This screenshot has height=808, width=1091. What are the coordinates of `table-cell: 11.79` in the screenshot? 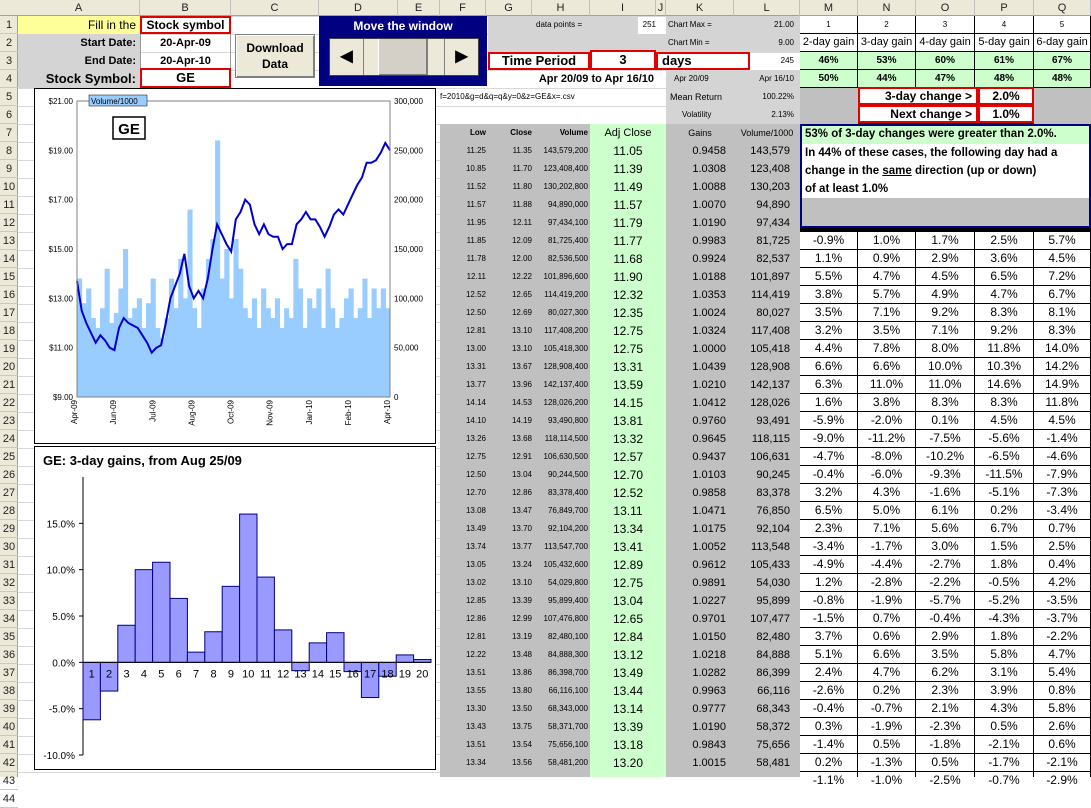 It's located at (628, 223).